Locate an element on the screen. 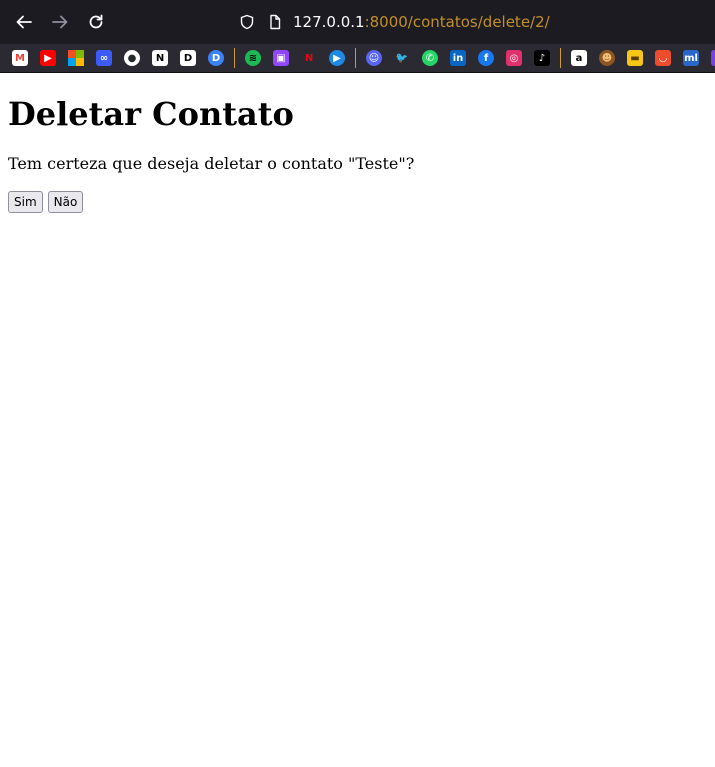 The image size is (715, 767). notion-icon: N is located at coordinates (160, 58).